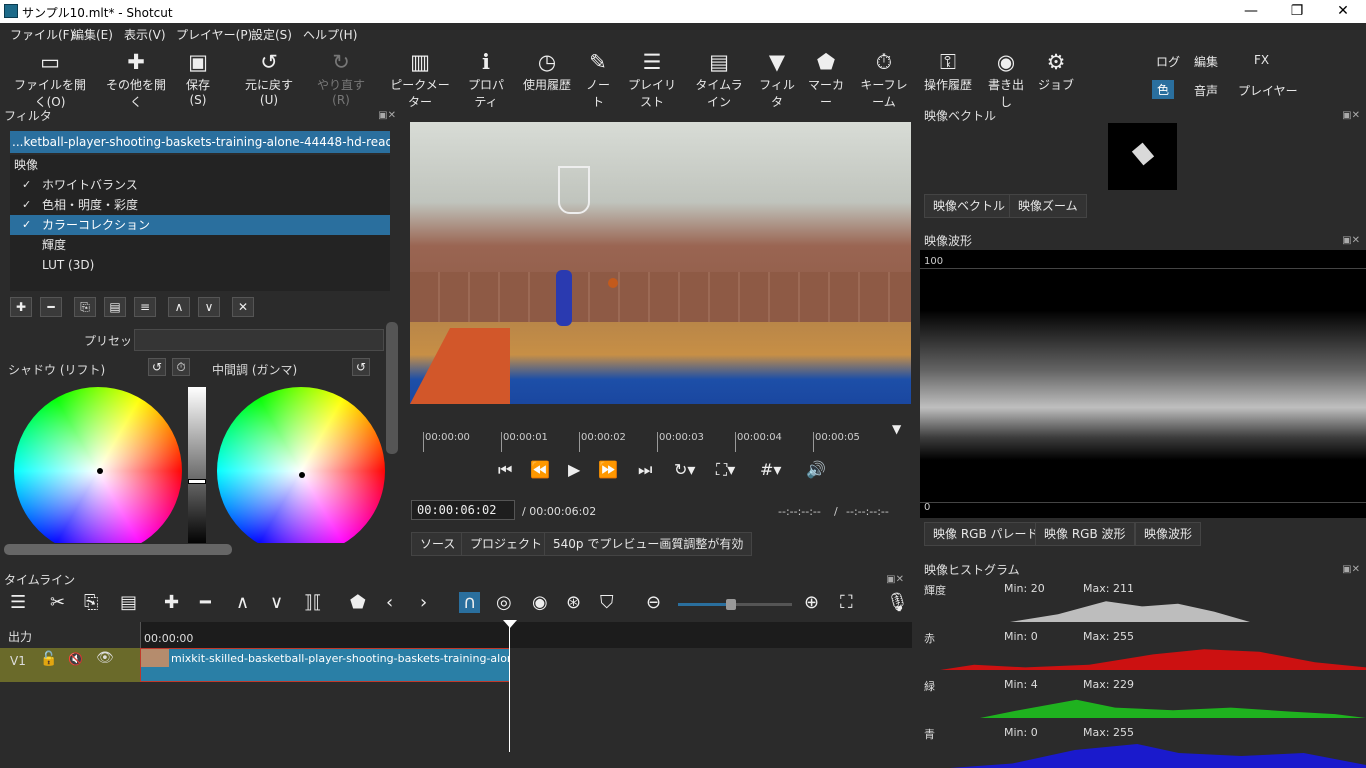 Image resolution: width=1366 pixels, height=768 pixels. Describe the element at coordinates (389, 602) in the screenshot. I see `previous-marker-icon: ‹` at that location.